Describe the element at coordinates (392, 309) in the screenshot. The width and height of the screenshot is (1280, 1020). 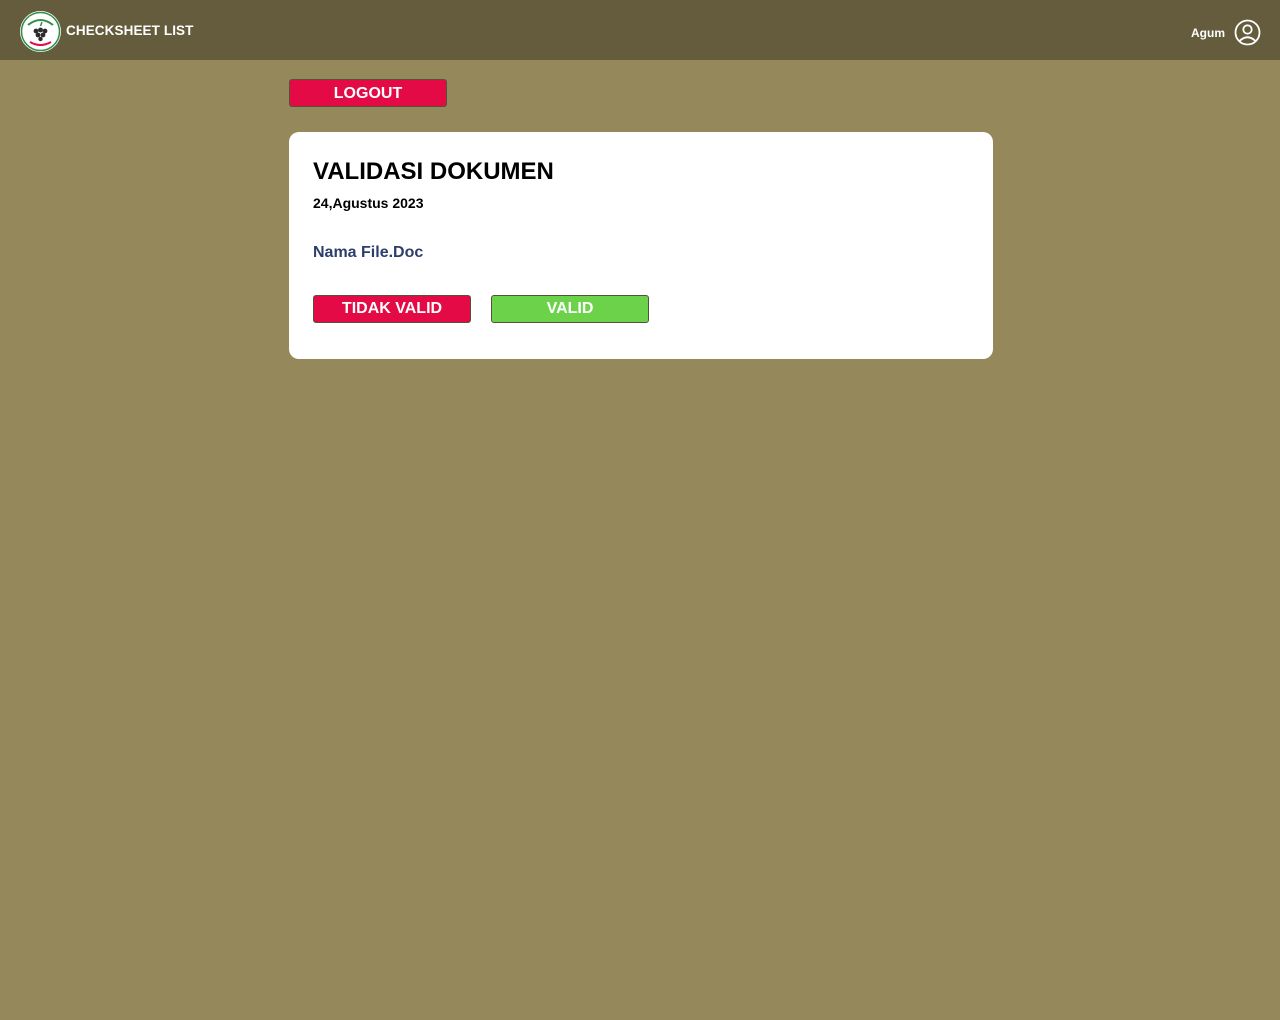
I see `tidak-valid-button: TIDAK VALID` at that location.